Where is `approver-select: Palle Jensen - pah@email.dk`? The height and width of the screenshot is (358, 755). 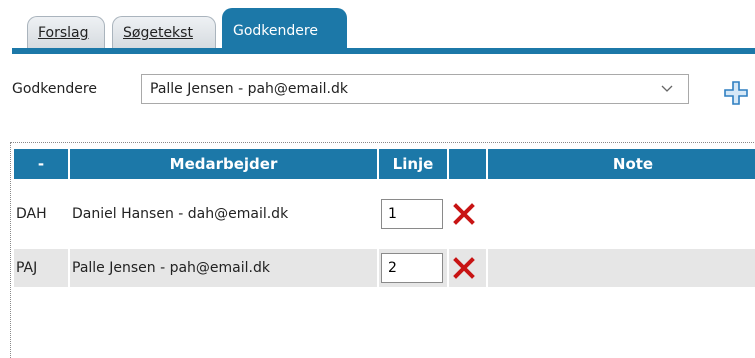 approver-select: Palle Jensen - pah@email.dk is located at coordinates (415, 89).